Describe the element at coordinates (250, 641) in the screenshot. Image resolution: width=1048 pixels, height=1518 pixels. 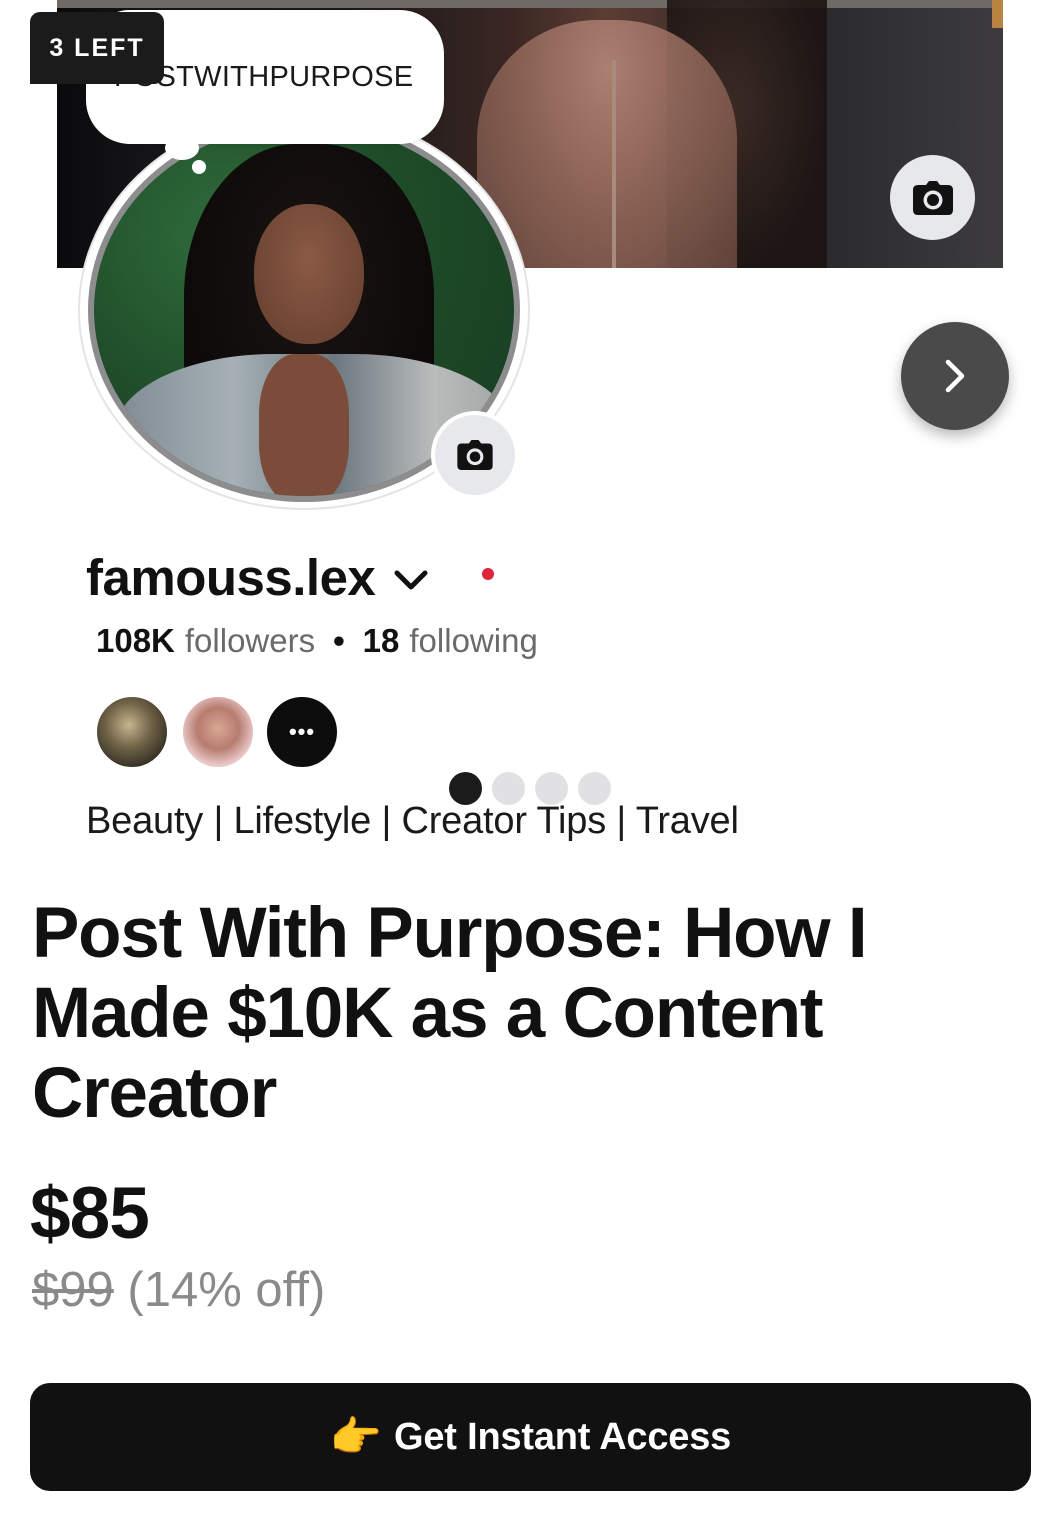
I see `followers-label: followers` at that location.